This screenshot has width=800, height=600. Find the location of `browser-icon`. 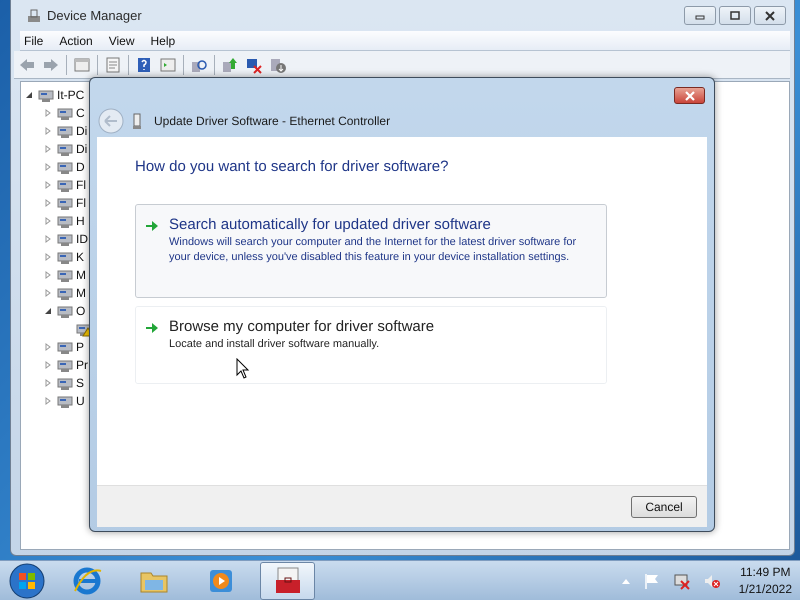

browser-icon is located at coordinates (86, 580).